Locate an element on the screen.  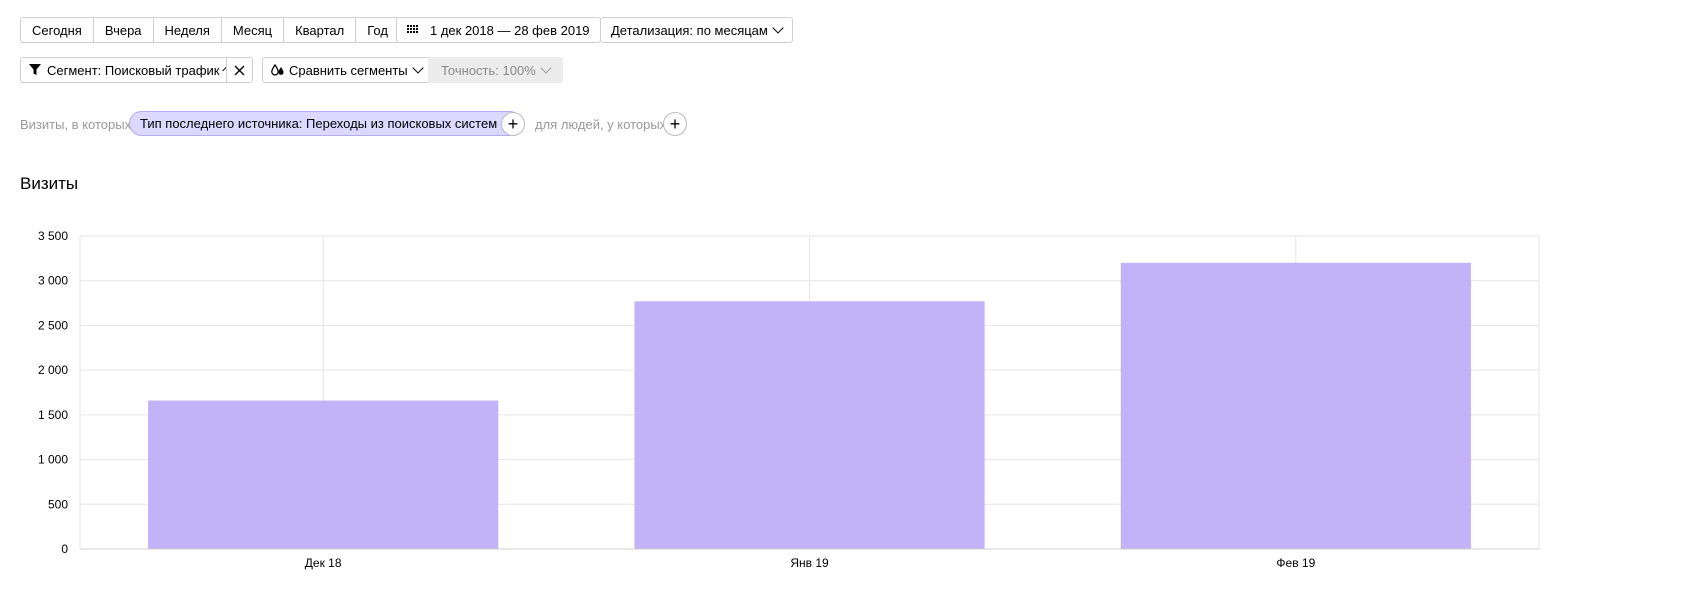
y-tick-label: 2 000 is located at coordinates (53, 370).